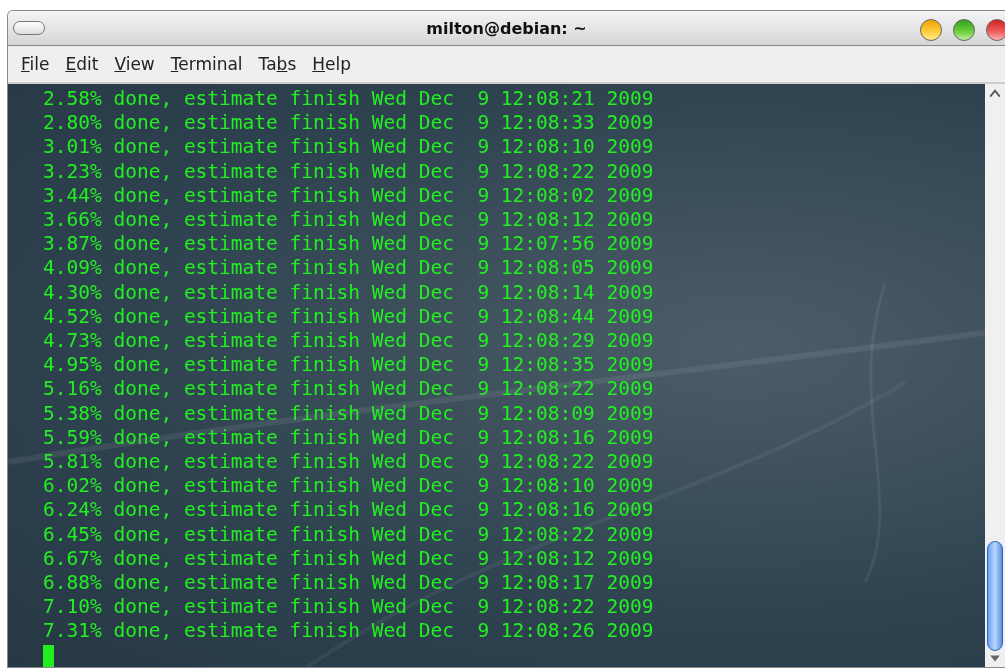 The width and height of the screenshot is (1005, 668). I want to click on terminal-line: 6.24% done, estimate finish Wed Dec 9 12:08:16 2009, so click(348, 510).